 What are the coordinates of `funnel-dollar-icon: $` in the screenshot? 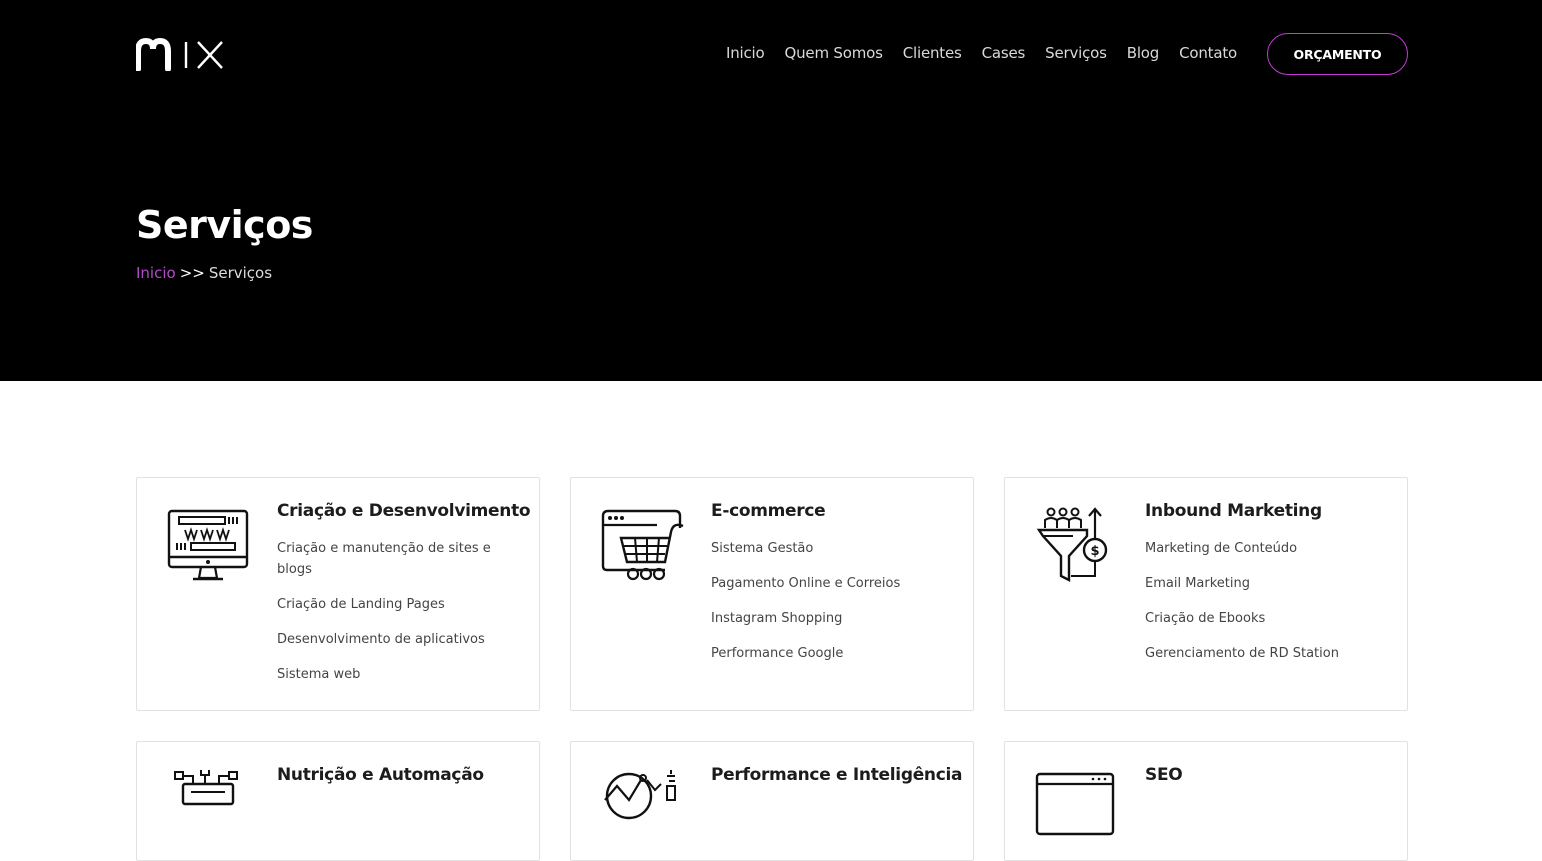 It's located at (1072, 544).